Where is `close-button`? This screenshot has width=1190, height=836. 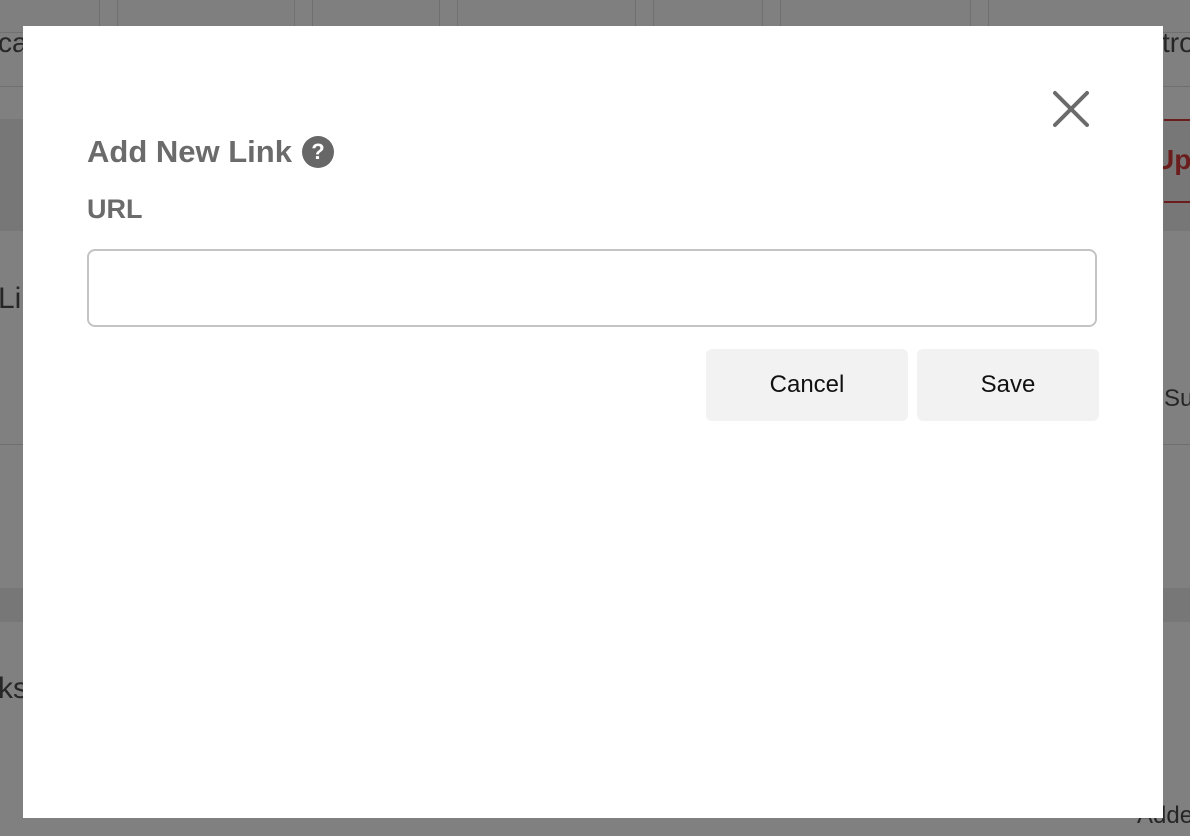
close-button is located at coordinates (1071, 109).